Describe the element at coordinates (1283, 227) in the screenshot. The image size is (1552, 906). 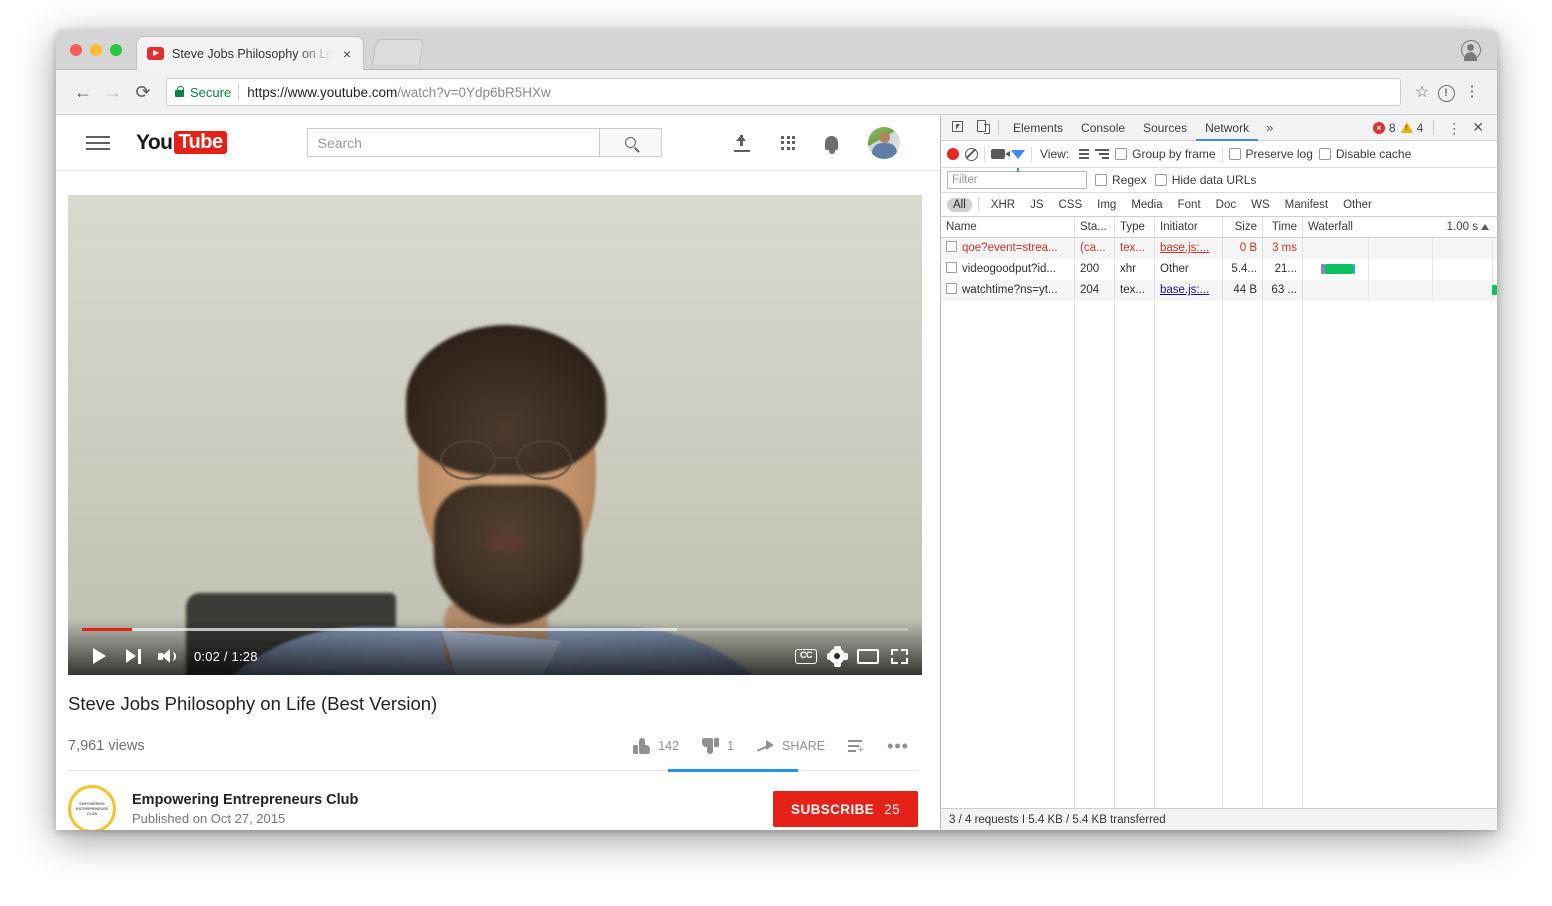
I see `column-header-time: Time` at that location.